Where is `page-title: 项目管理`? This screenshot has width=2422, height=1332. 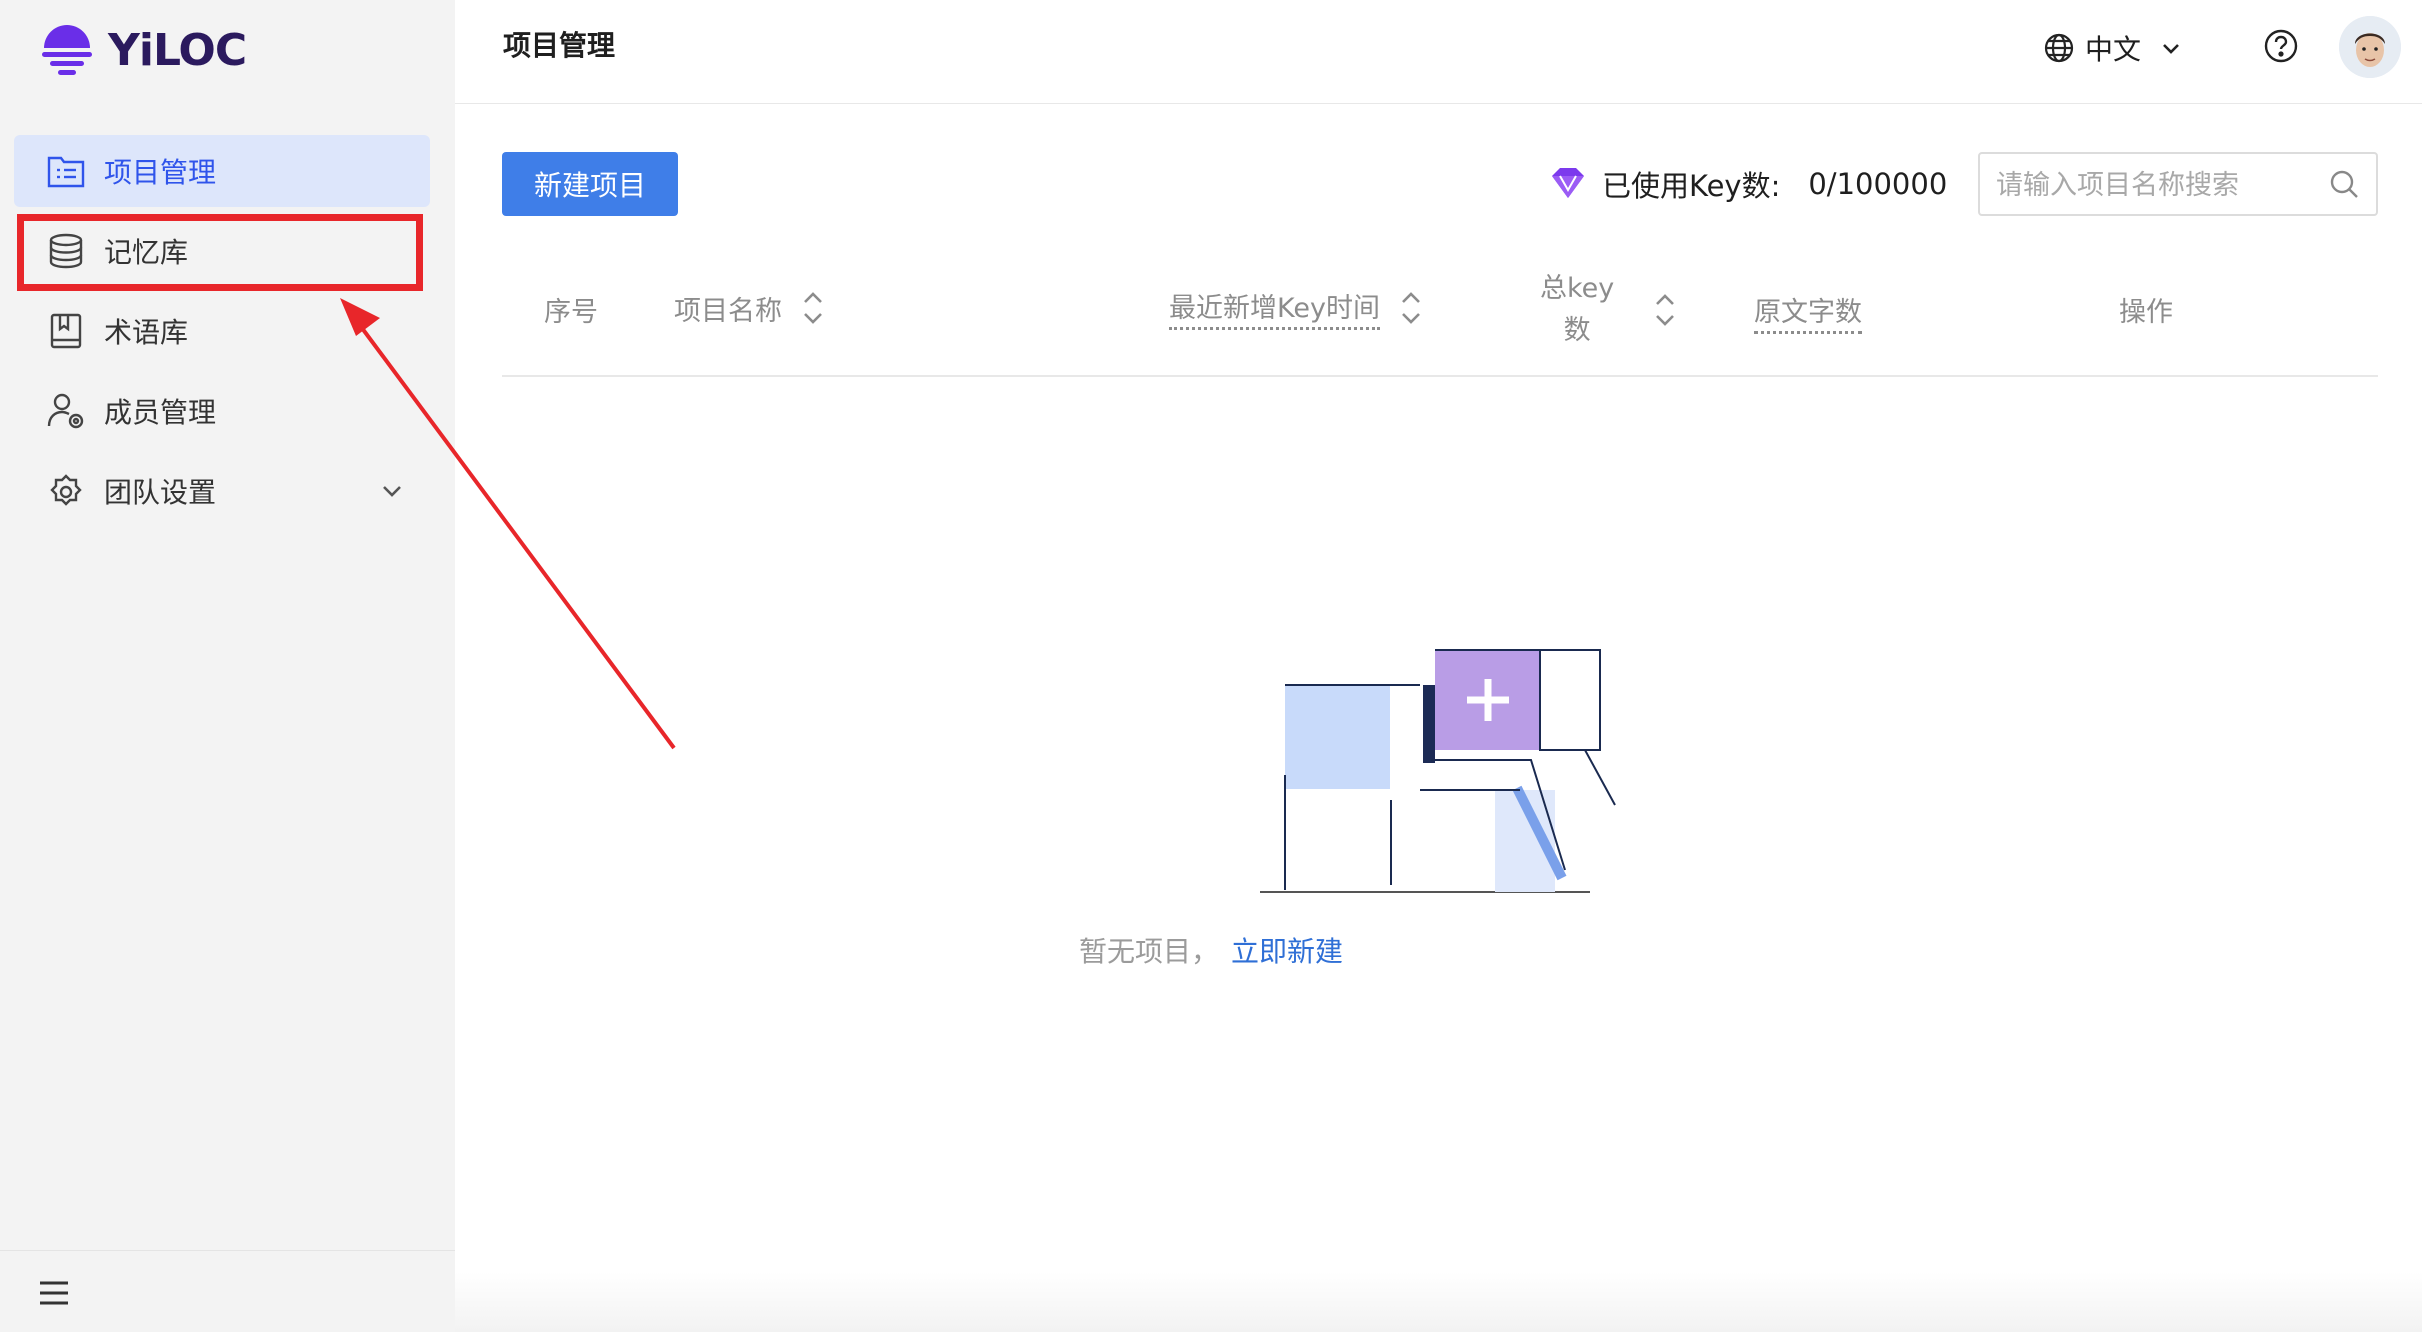 page-title: 项目管理 is located at coordinates (559, 45).